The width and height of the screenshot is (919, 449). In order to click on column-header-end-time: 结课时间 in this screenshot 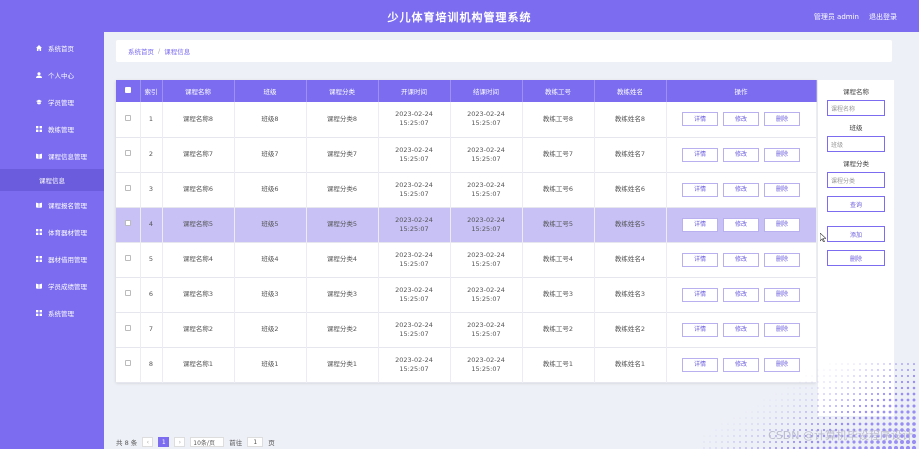, I will do `click(486, 91)`.